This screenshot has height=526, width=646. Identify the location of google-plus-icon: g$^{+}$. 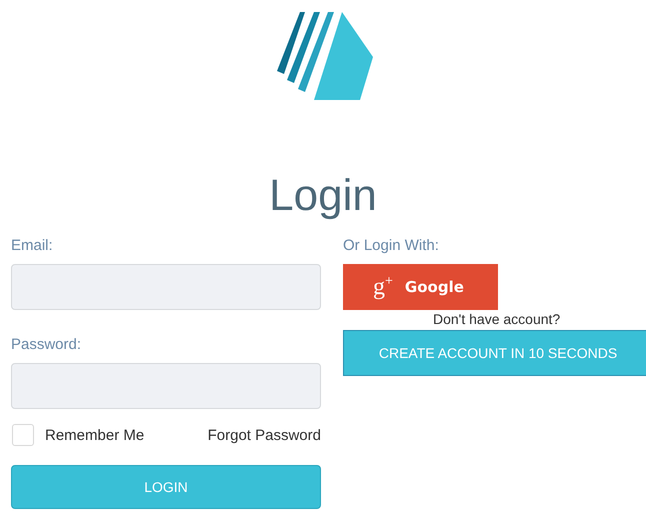
(383, 287).